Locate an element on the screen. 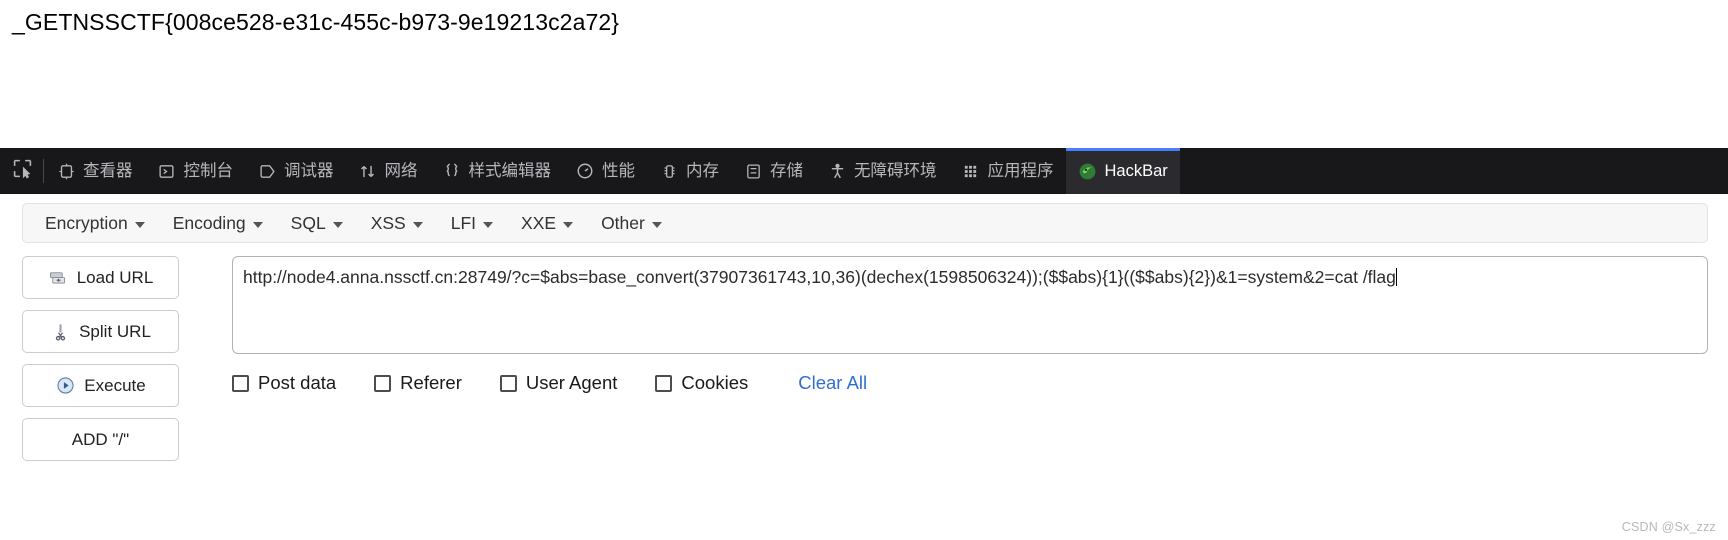 The height and width of the screenshot is (540, 1728). server-load-icon is located at coordinates (58, 278).